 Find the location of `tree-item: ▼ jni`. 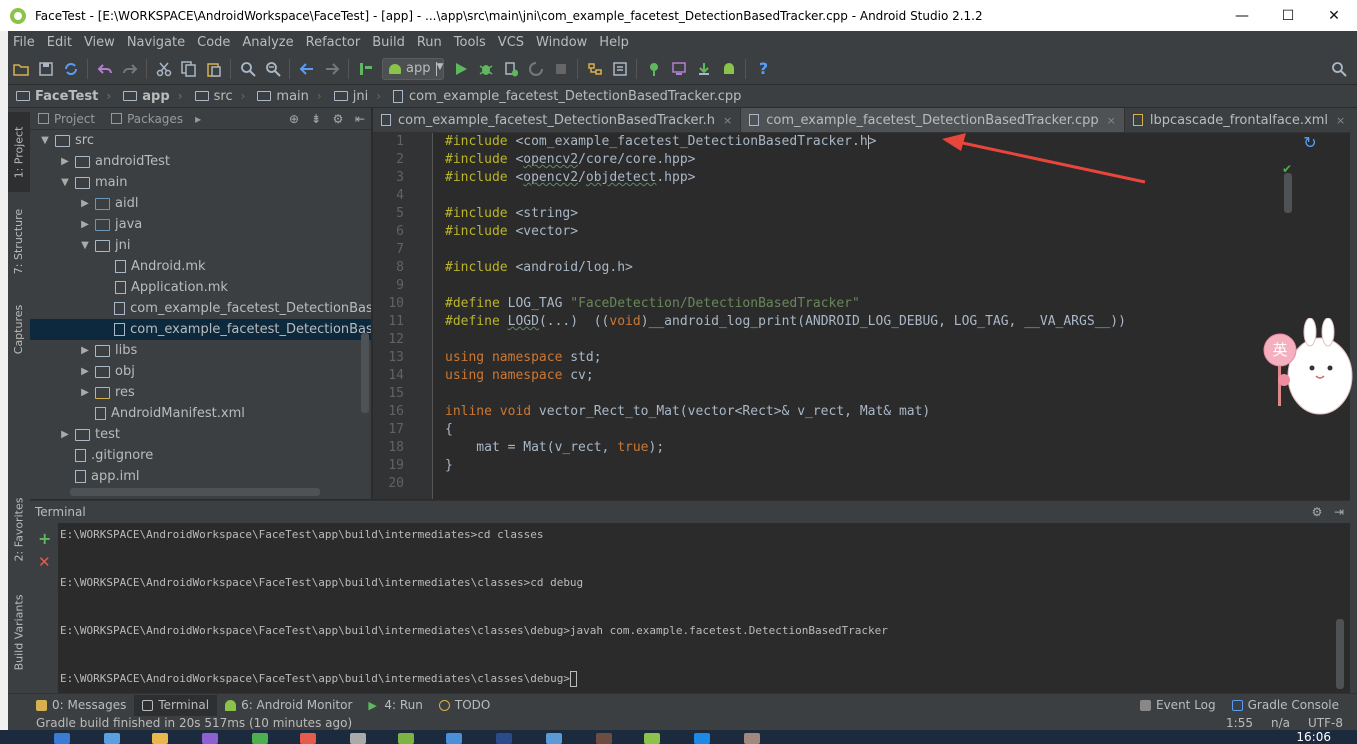

tree-item: ▼ jni is located at coordinates (200, 245).